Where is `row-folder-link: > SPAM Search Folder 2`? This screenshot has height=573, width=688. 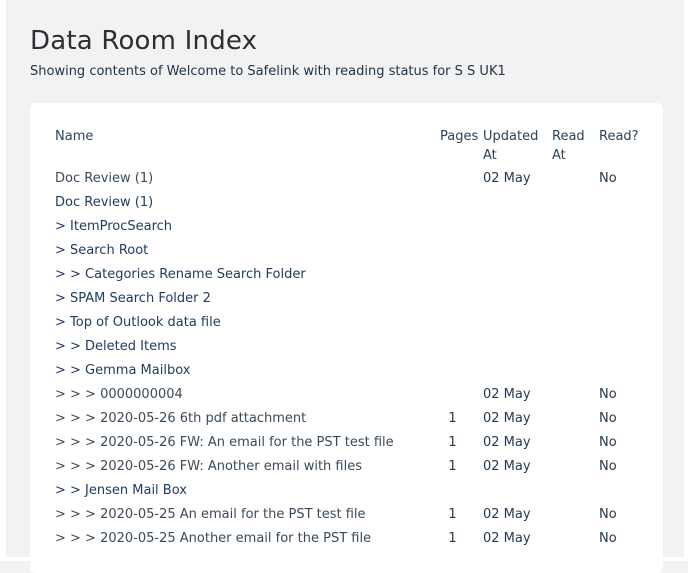
row-folder-link: > SPAM Search Folder 2 is located at coordinates (133, 298).